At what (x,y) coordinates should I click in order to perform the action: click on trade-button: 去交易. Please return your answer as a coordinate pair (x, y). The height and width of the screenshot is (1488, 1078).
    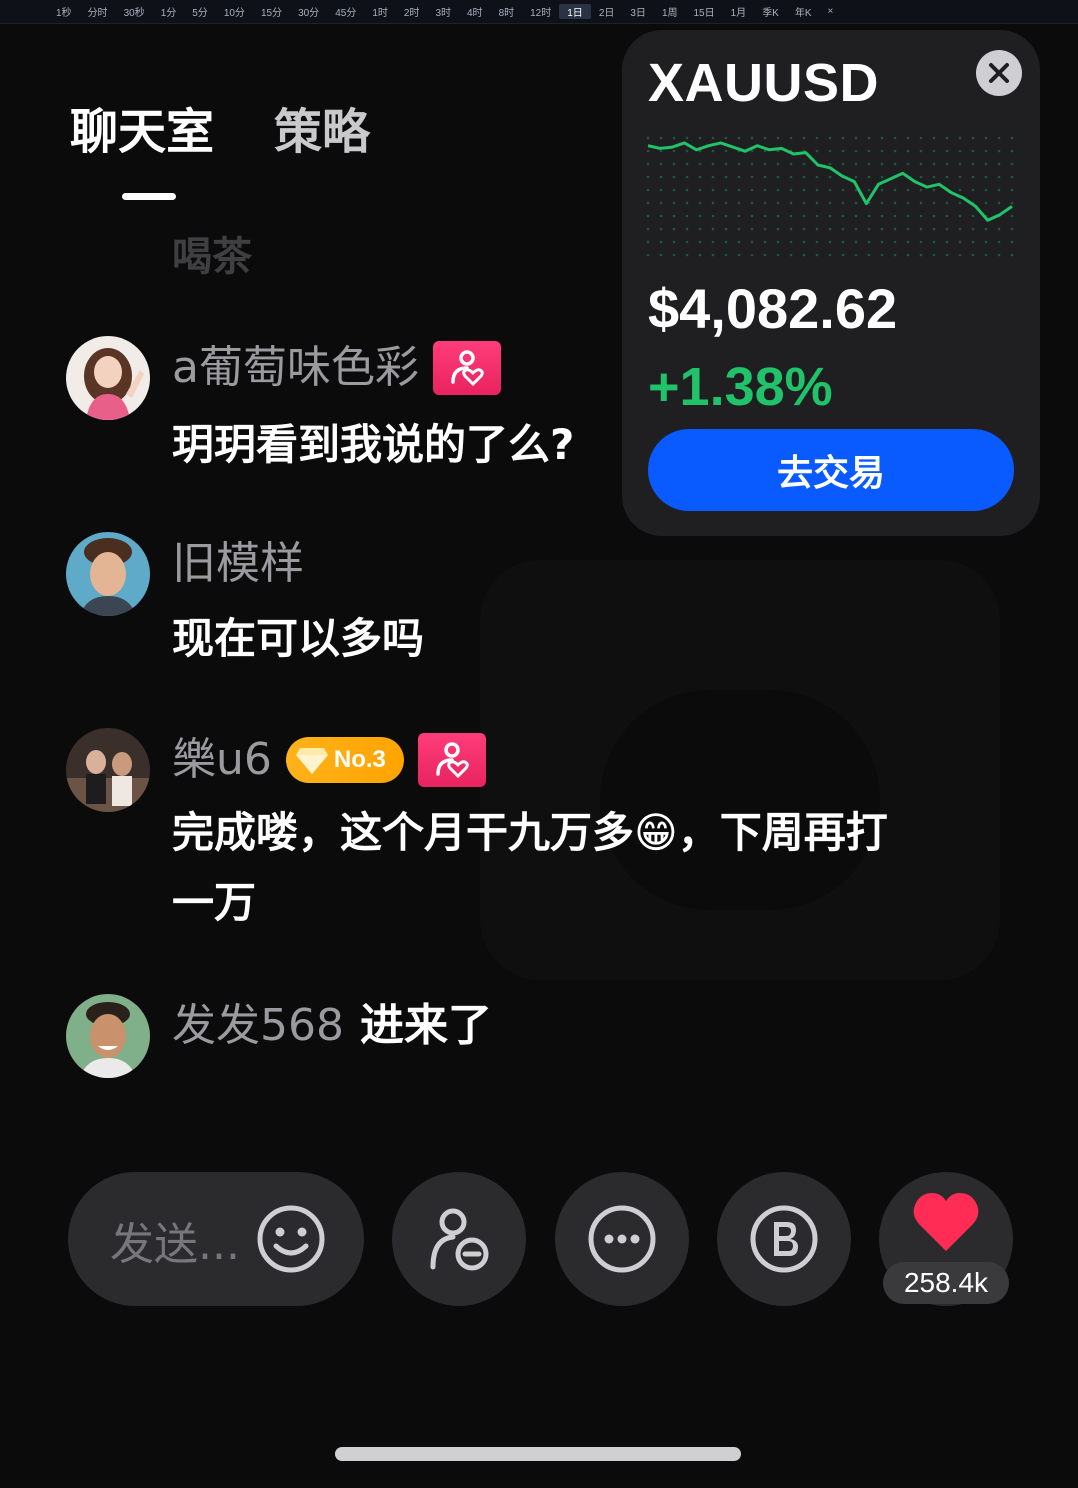
    Looking at the image, I should click on (831, 470).